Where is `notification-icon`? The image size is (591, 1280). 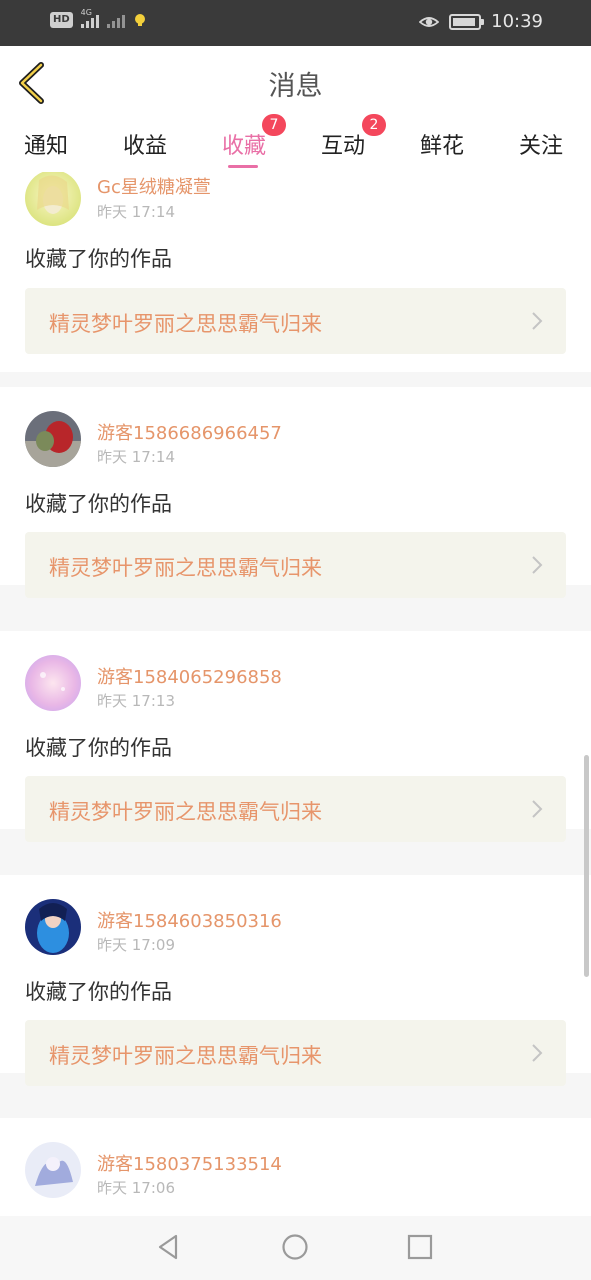 notification-icon is located at coordinates (139, 20).